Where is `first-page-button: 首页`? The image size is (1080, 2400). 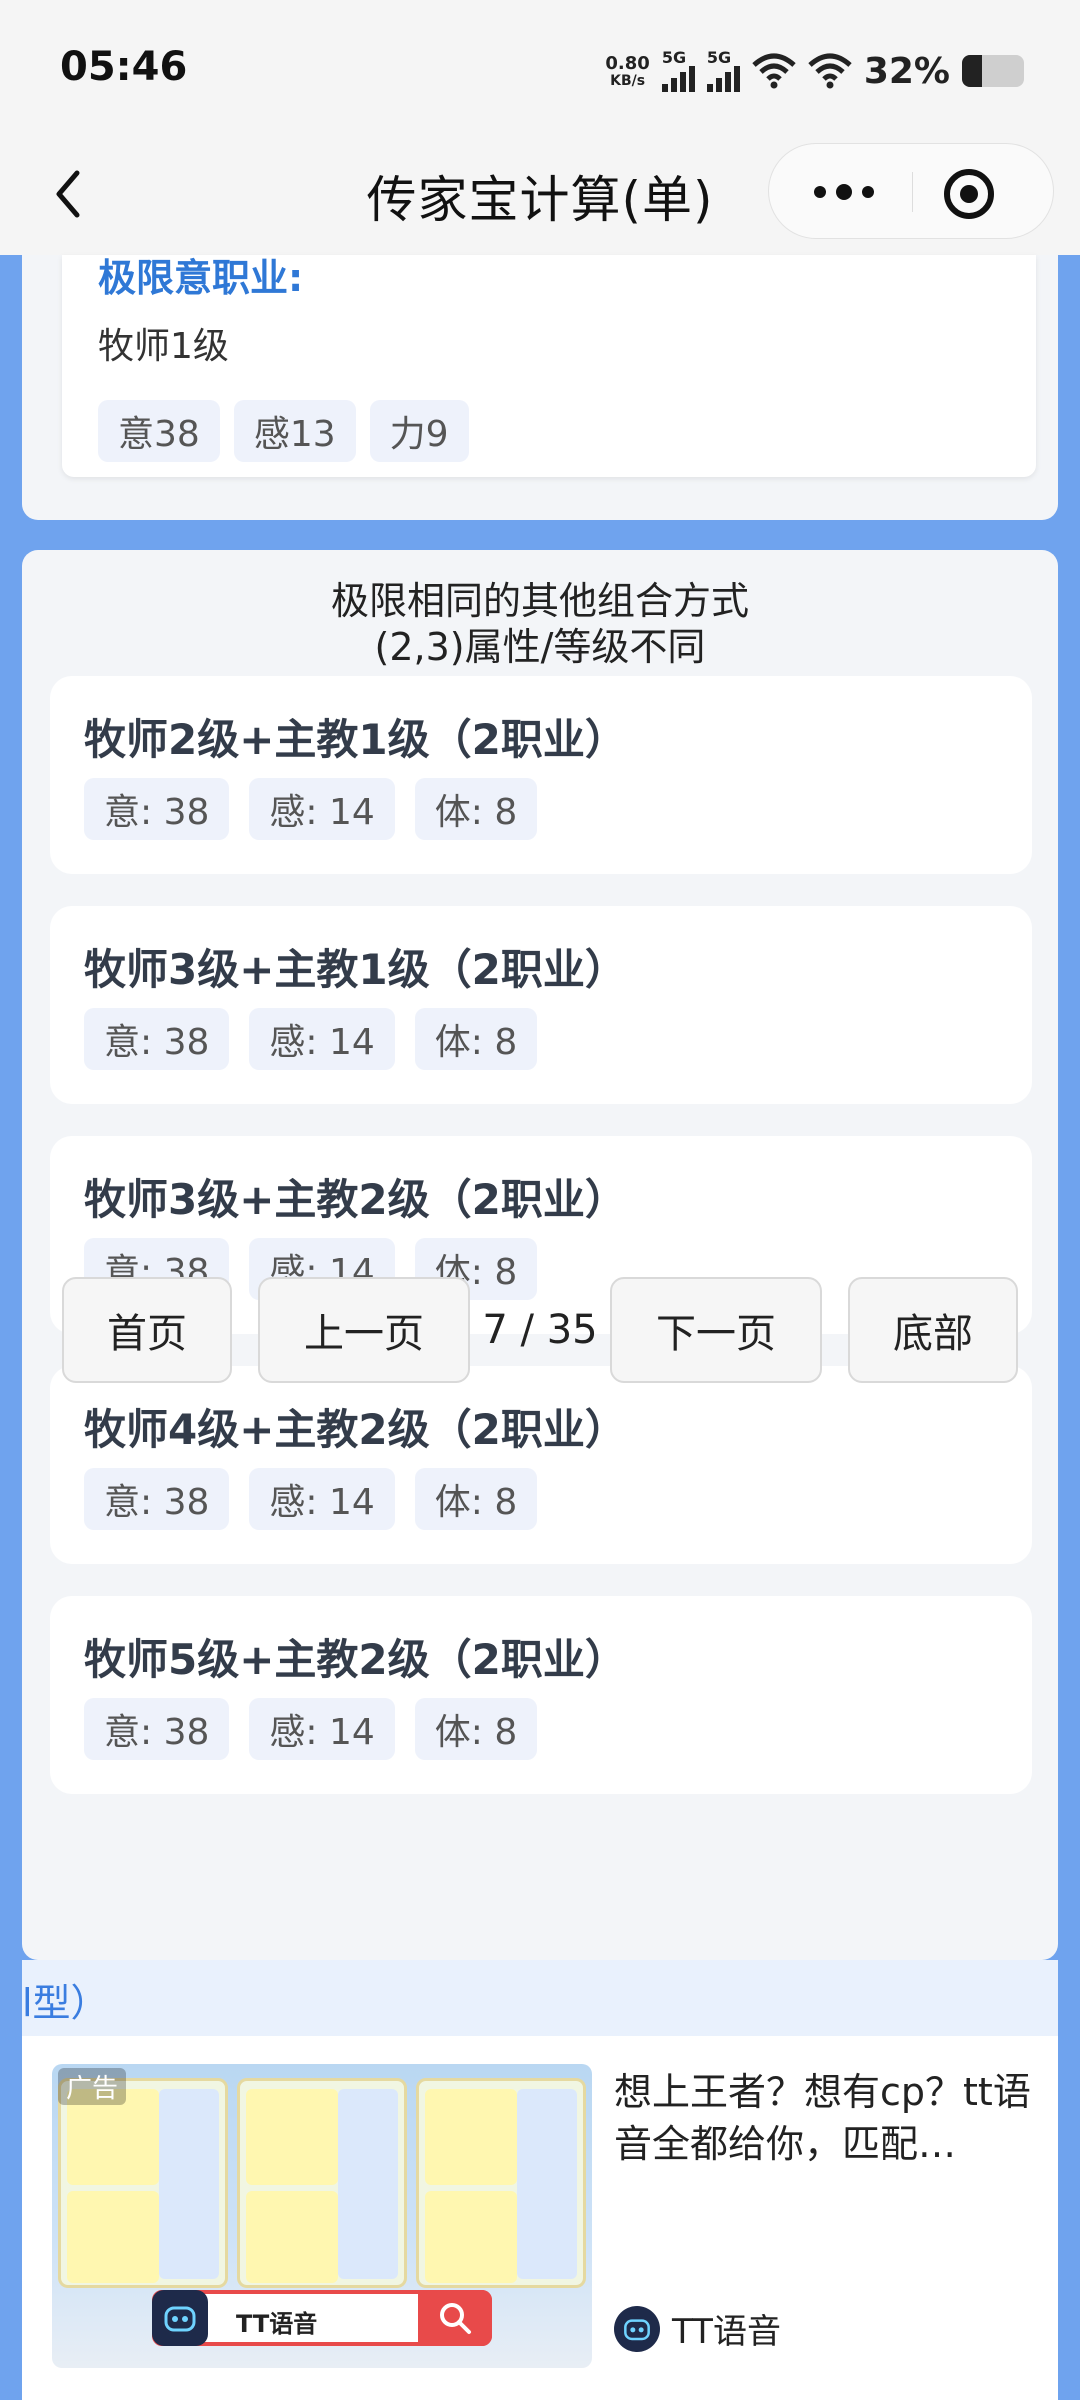 first-page-button: 首页 is located at coordinates (147, 1330).